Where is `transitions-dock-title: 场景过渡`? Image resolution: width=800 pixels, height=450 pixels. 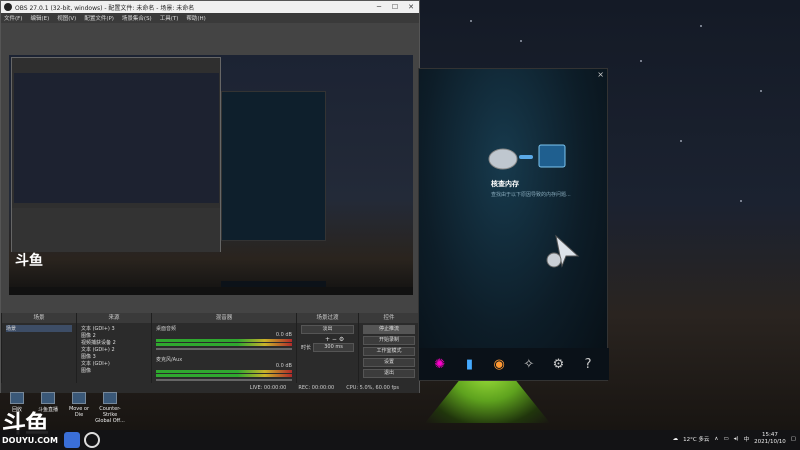 transitions-dock-title: 场景过渡 is located at coordinates (327, 318).